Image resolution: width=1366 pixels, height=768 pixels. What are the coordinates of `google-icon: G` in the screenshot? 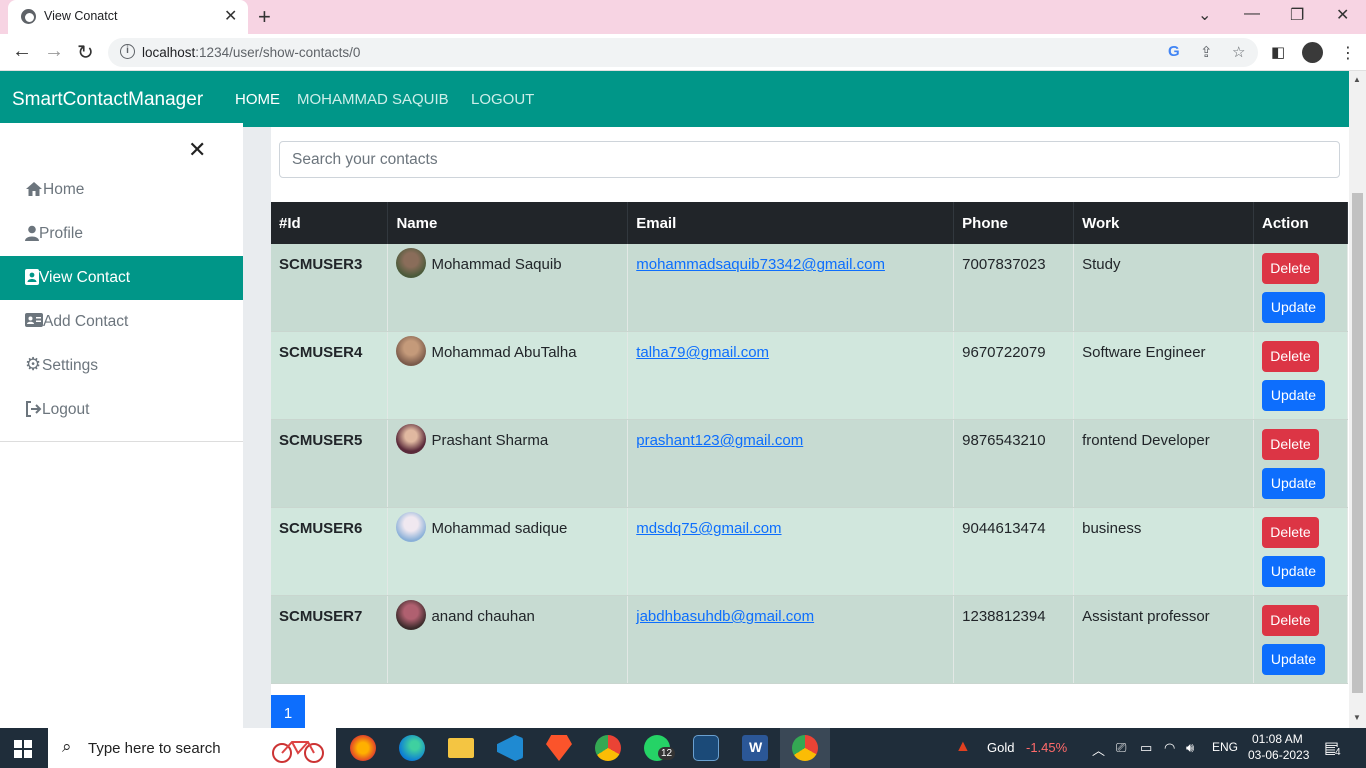 It's located at (1174, 51).